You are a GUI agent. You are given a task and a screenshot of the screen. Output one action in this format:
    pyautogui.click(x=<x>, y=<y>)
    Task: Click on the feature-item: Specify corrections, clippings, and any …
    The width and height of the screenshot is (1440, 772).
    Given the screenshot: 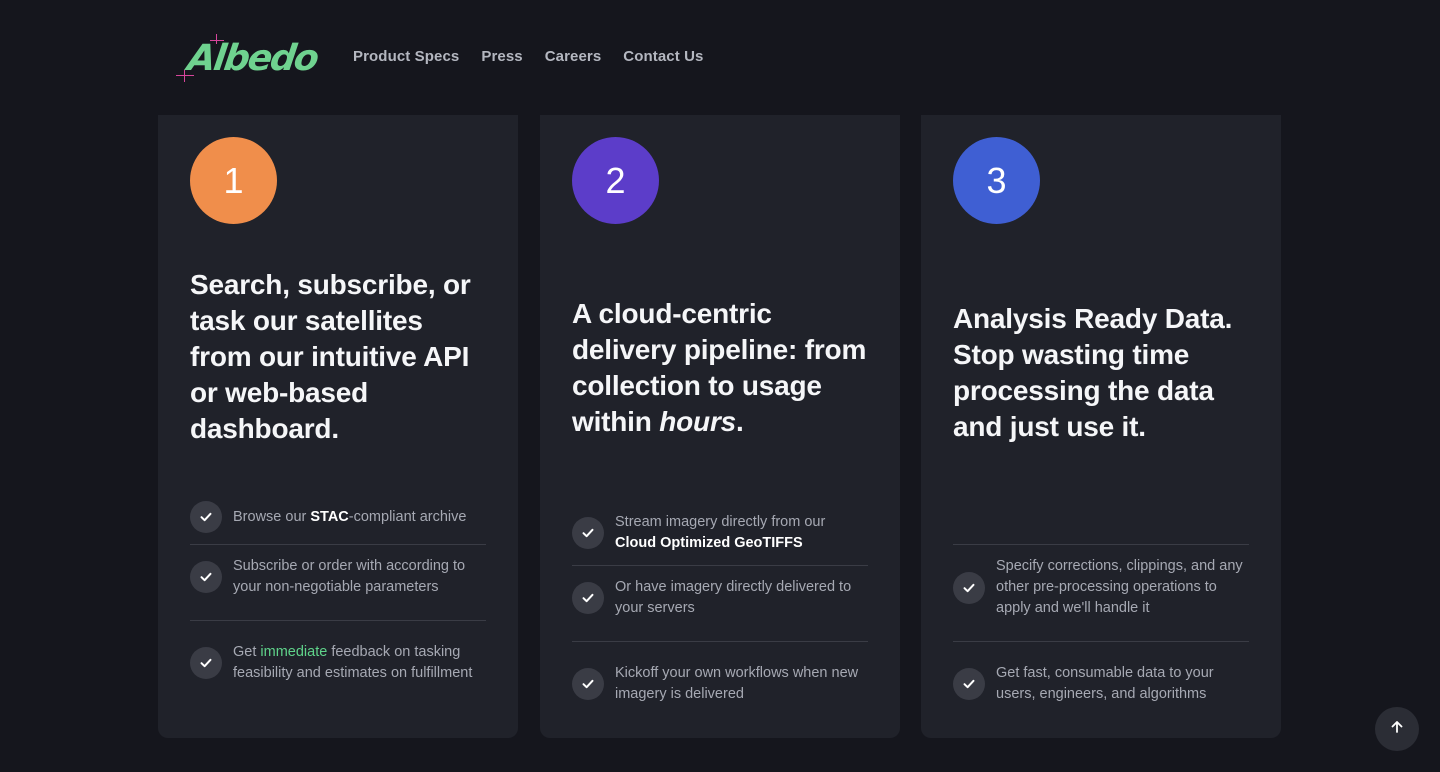 What is the action you would take?
    pyautogui.click(x=1101, y=587)
    